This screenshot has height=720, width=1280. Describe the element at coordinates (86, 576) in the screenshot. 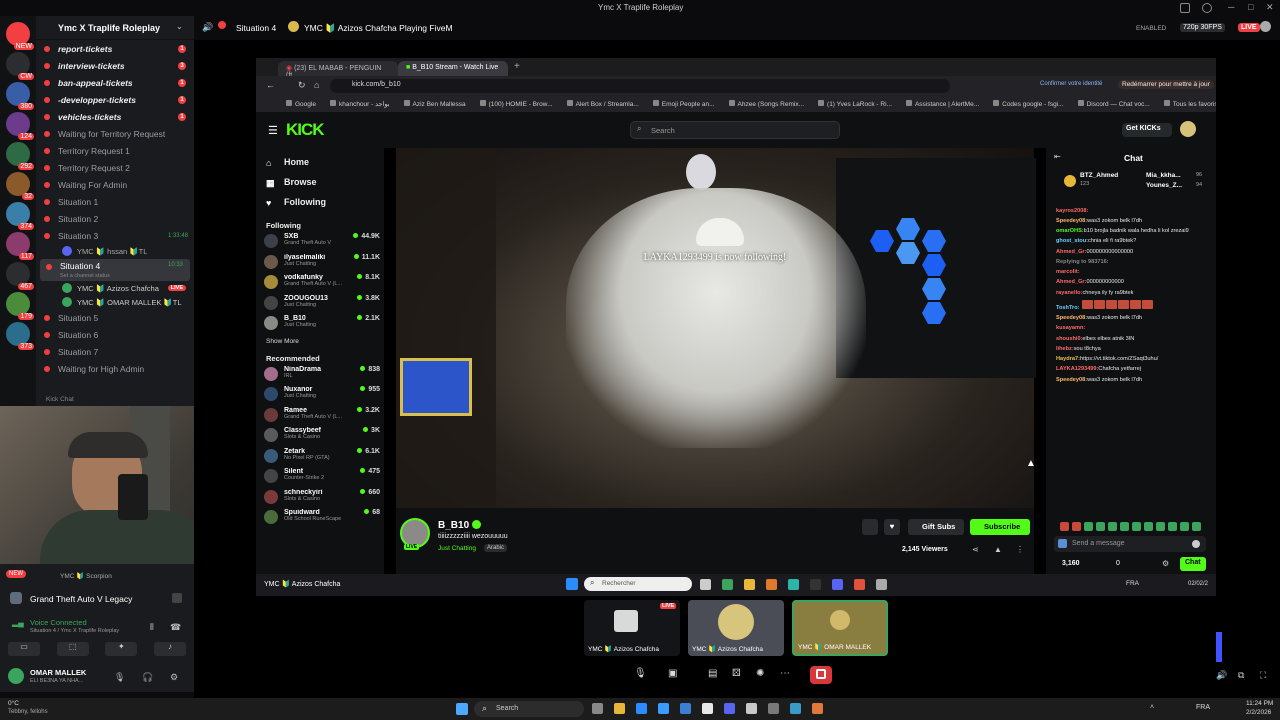

I see `member-name: YMC 🔰 Scorpion` at that location.